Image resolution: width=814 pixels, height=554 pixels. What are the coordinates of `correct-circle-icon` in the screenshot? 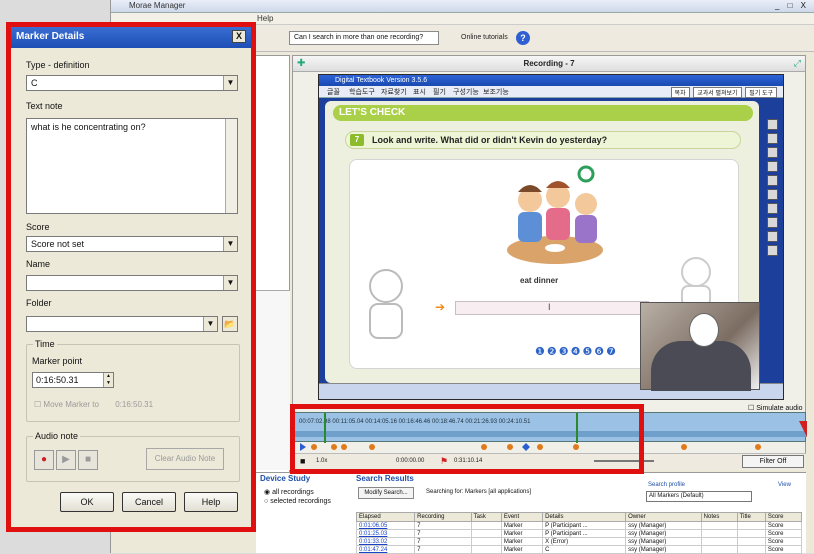 It's located at (586, 174).